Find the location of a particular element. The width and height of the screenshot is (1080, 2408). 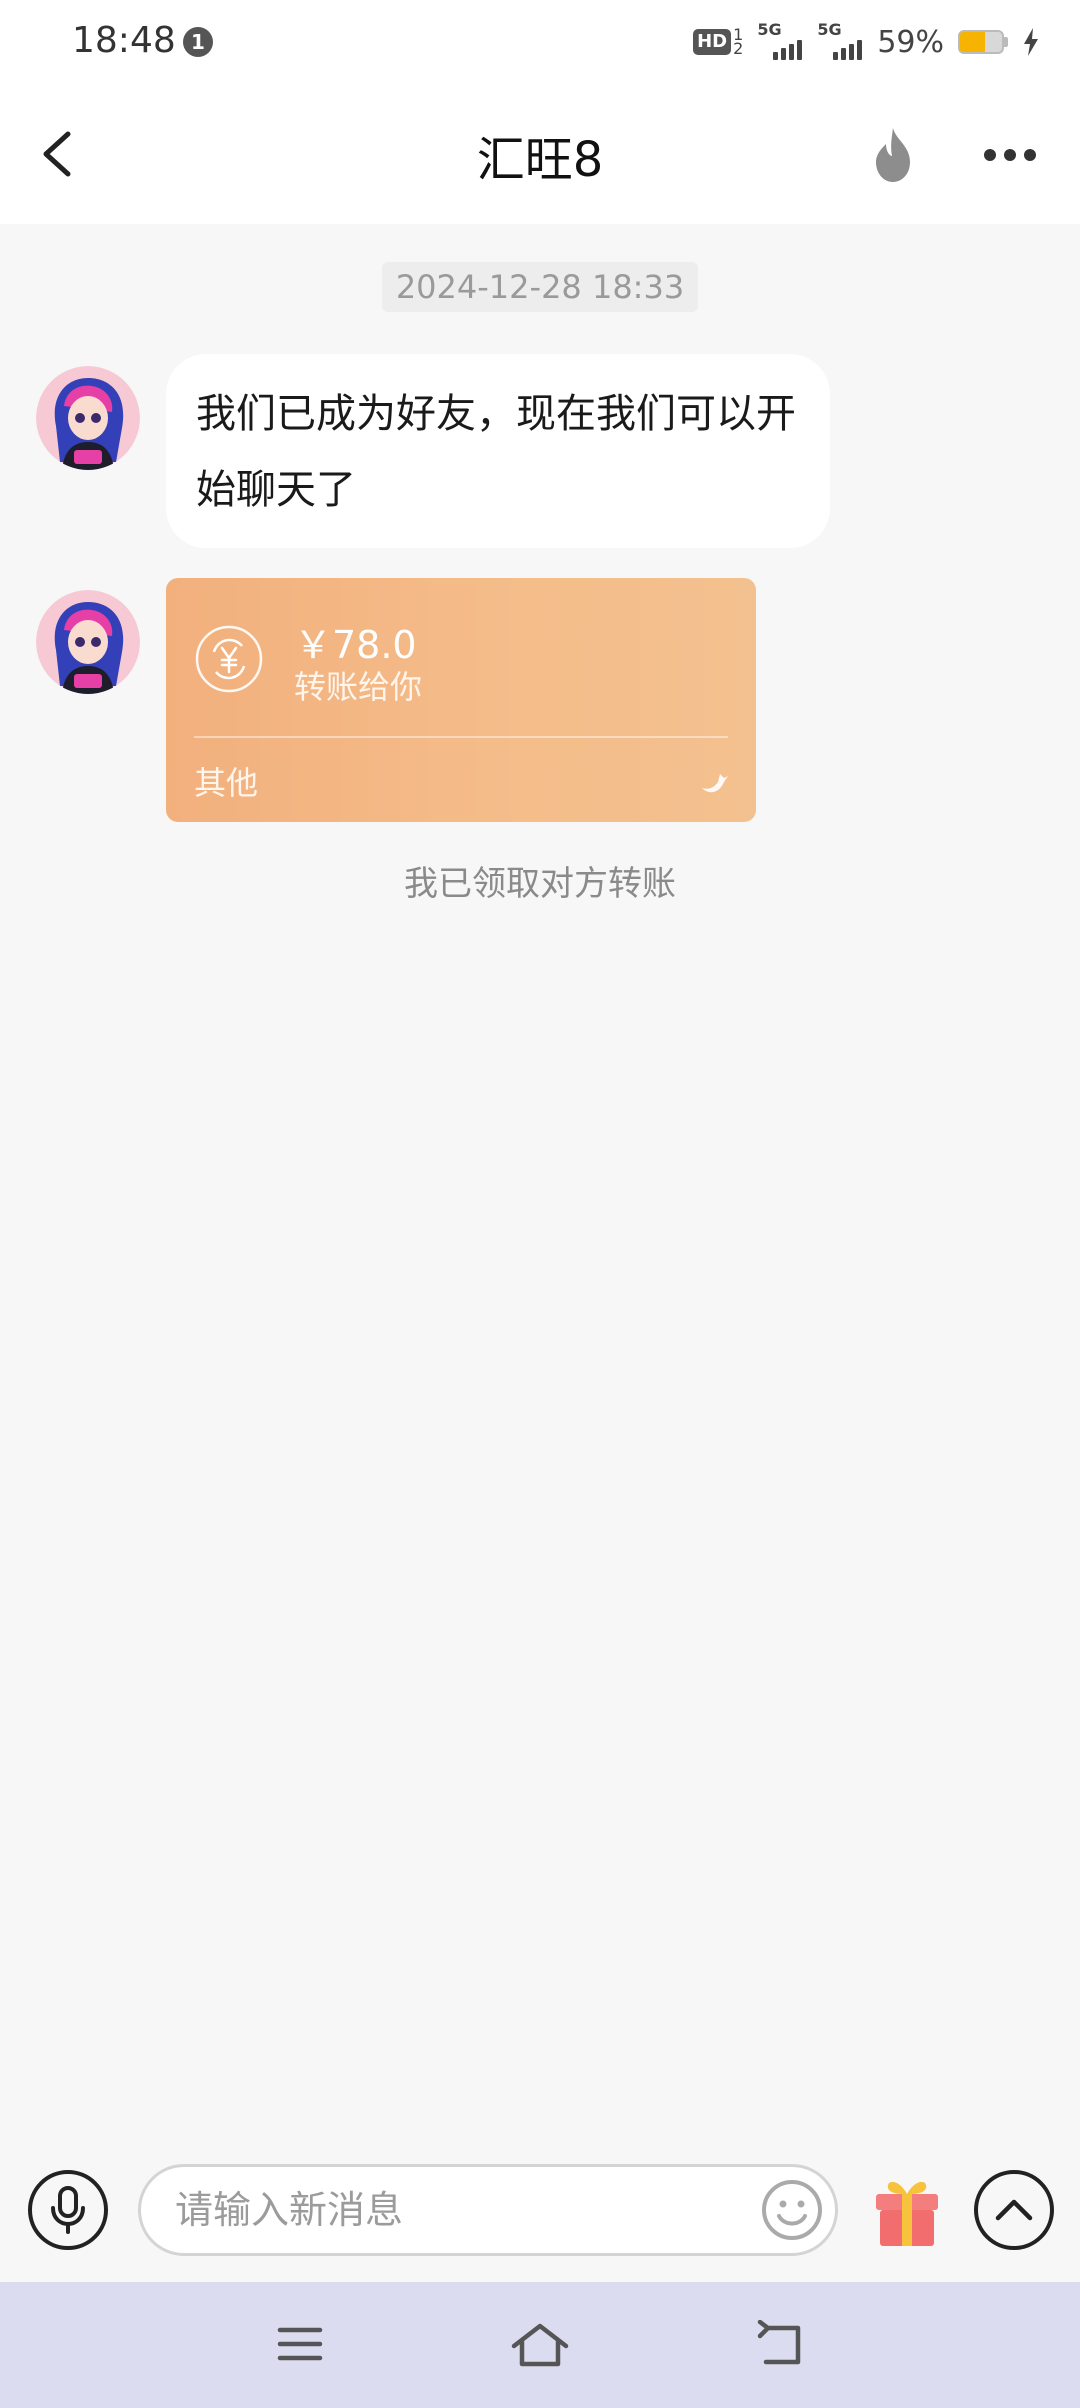

input-bar is located at coordinates (540, 2209).